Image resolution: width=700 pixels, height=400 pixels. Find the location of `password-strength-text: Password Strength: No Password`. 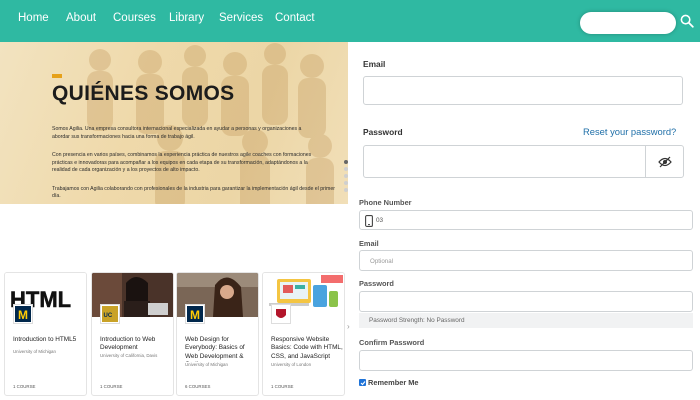

password-strength-text: Password Strength: No Password is located at coordinates (417, 320).